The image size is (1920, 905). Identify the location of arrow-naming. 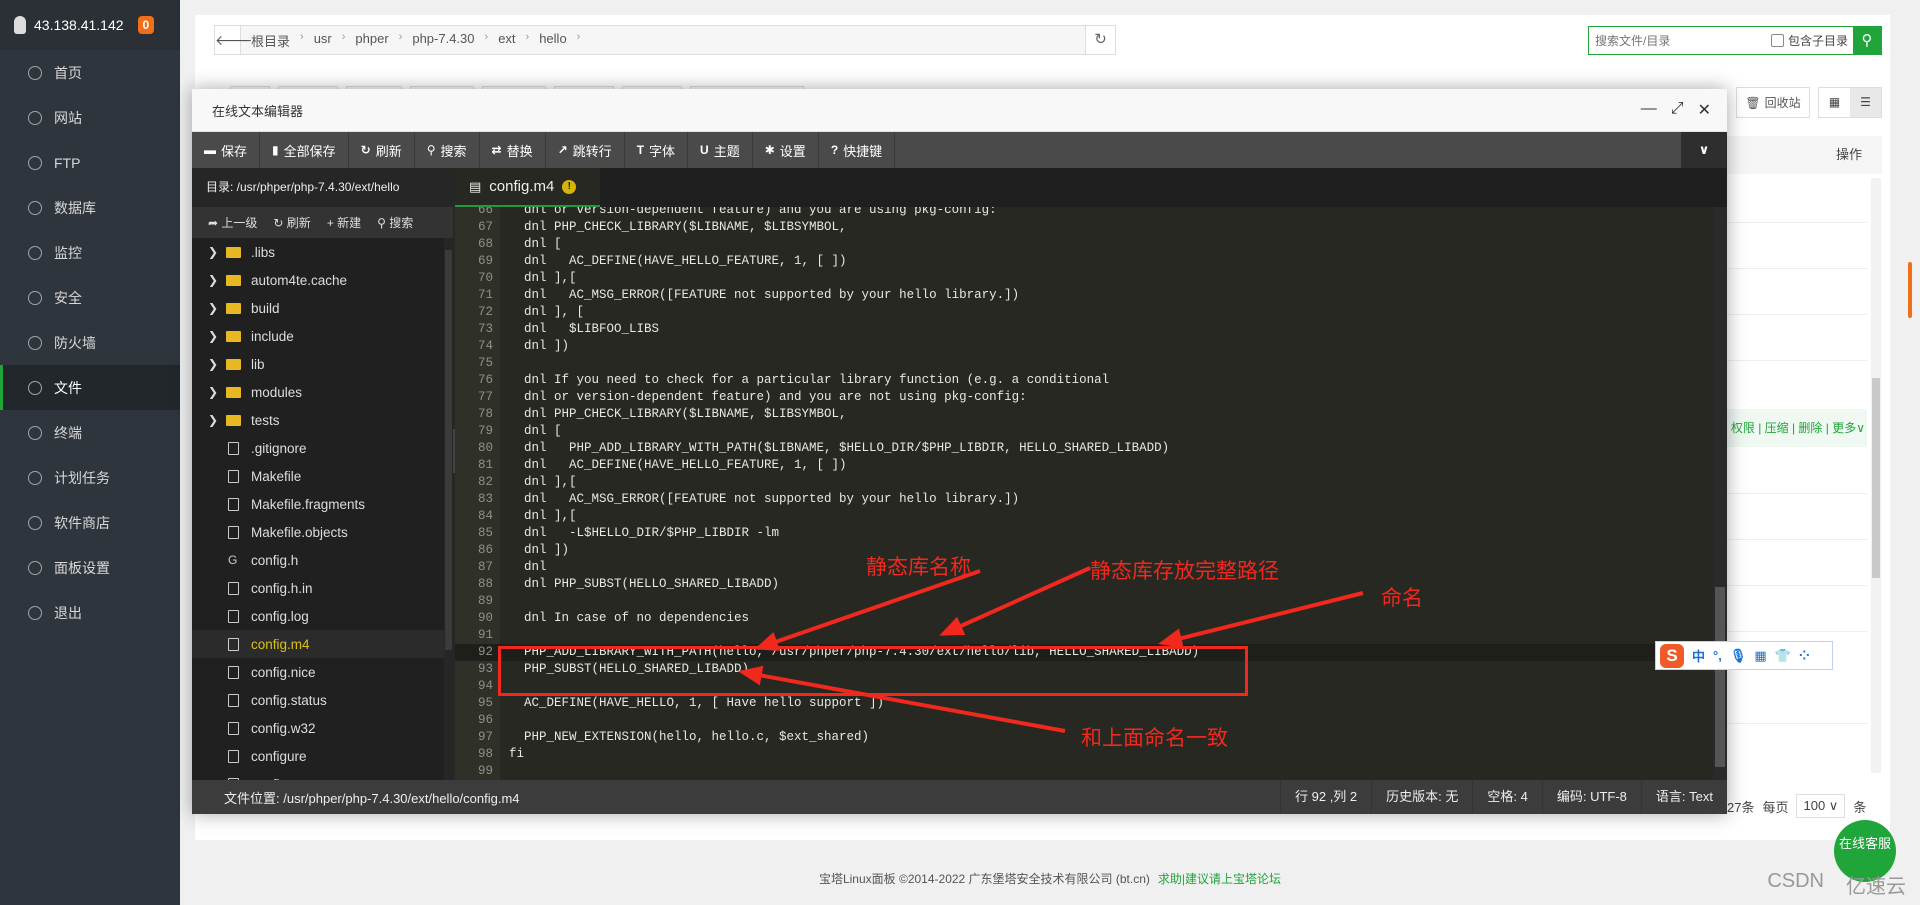
(1261, 619).